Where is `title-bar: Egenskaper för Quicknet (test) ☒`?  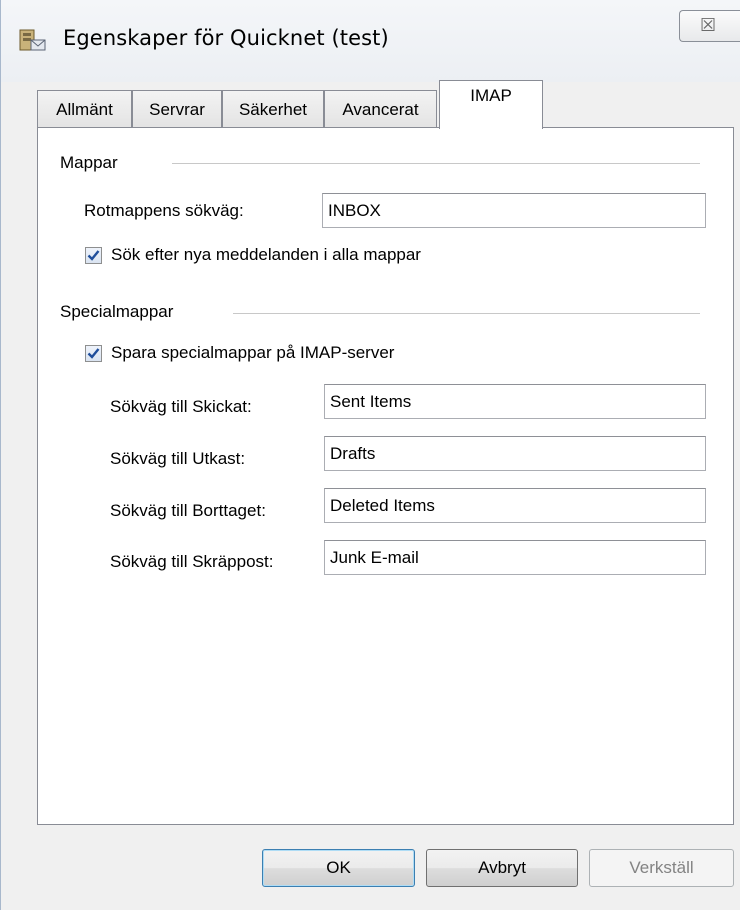
title-bar: Egenskaper för Quicknet (test) ☒ is located at coordinates (370, 41).